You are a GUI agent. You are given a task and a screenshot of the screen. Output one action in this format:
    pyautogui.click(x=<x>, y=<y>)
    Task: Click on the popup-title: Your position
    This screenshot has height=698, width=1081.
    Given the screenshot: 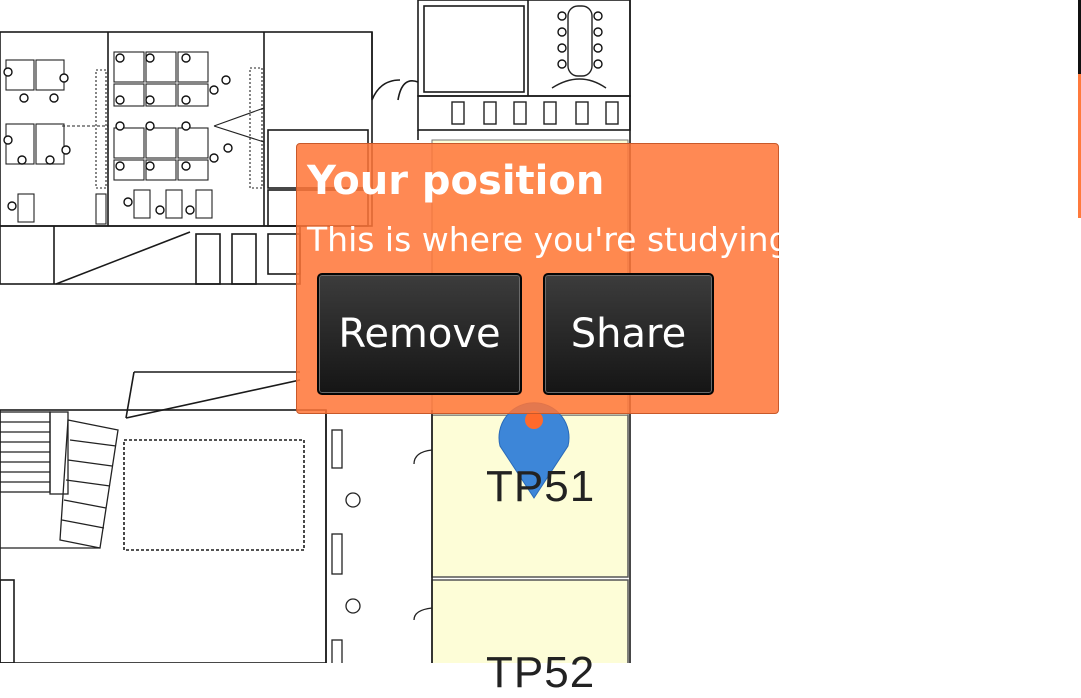 What is the action you would take?
    pyautogui.click(x=456, y=181)
    